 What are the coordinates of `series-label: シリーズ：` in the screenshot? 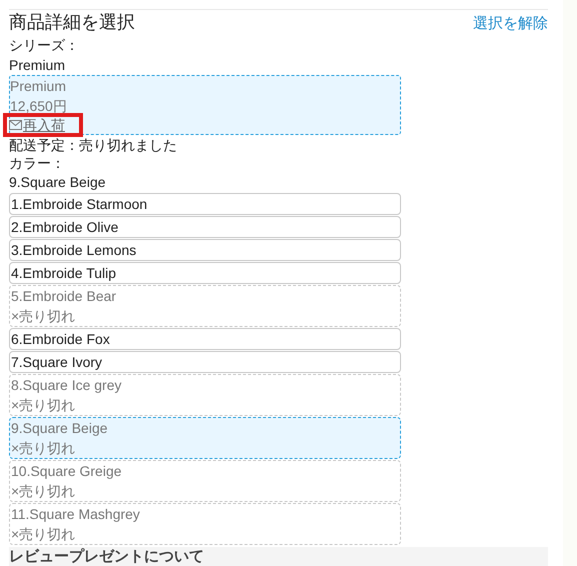 It's located at (44, 45).